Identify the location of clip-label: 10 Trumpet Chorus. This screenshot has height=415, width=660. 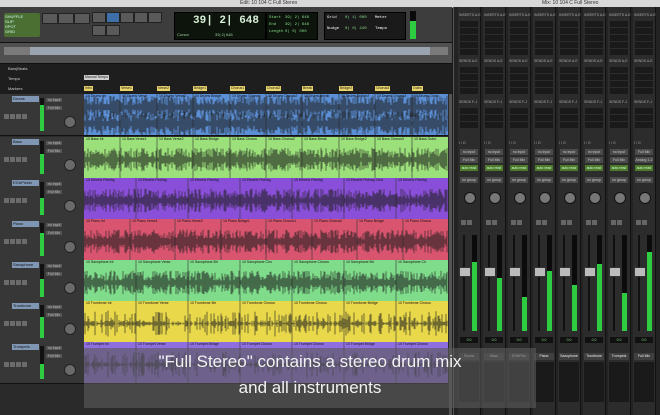
(413, 344).